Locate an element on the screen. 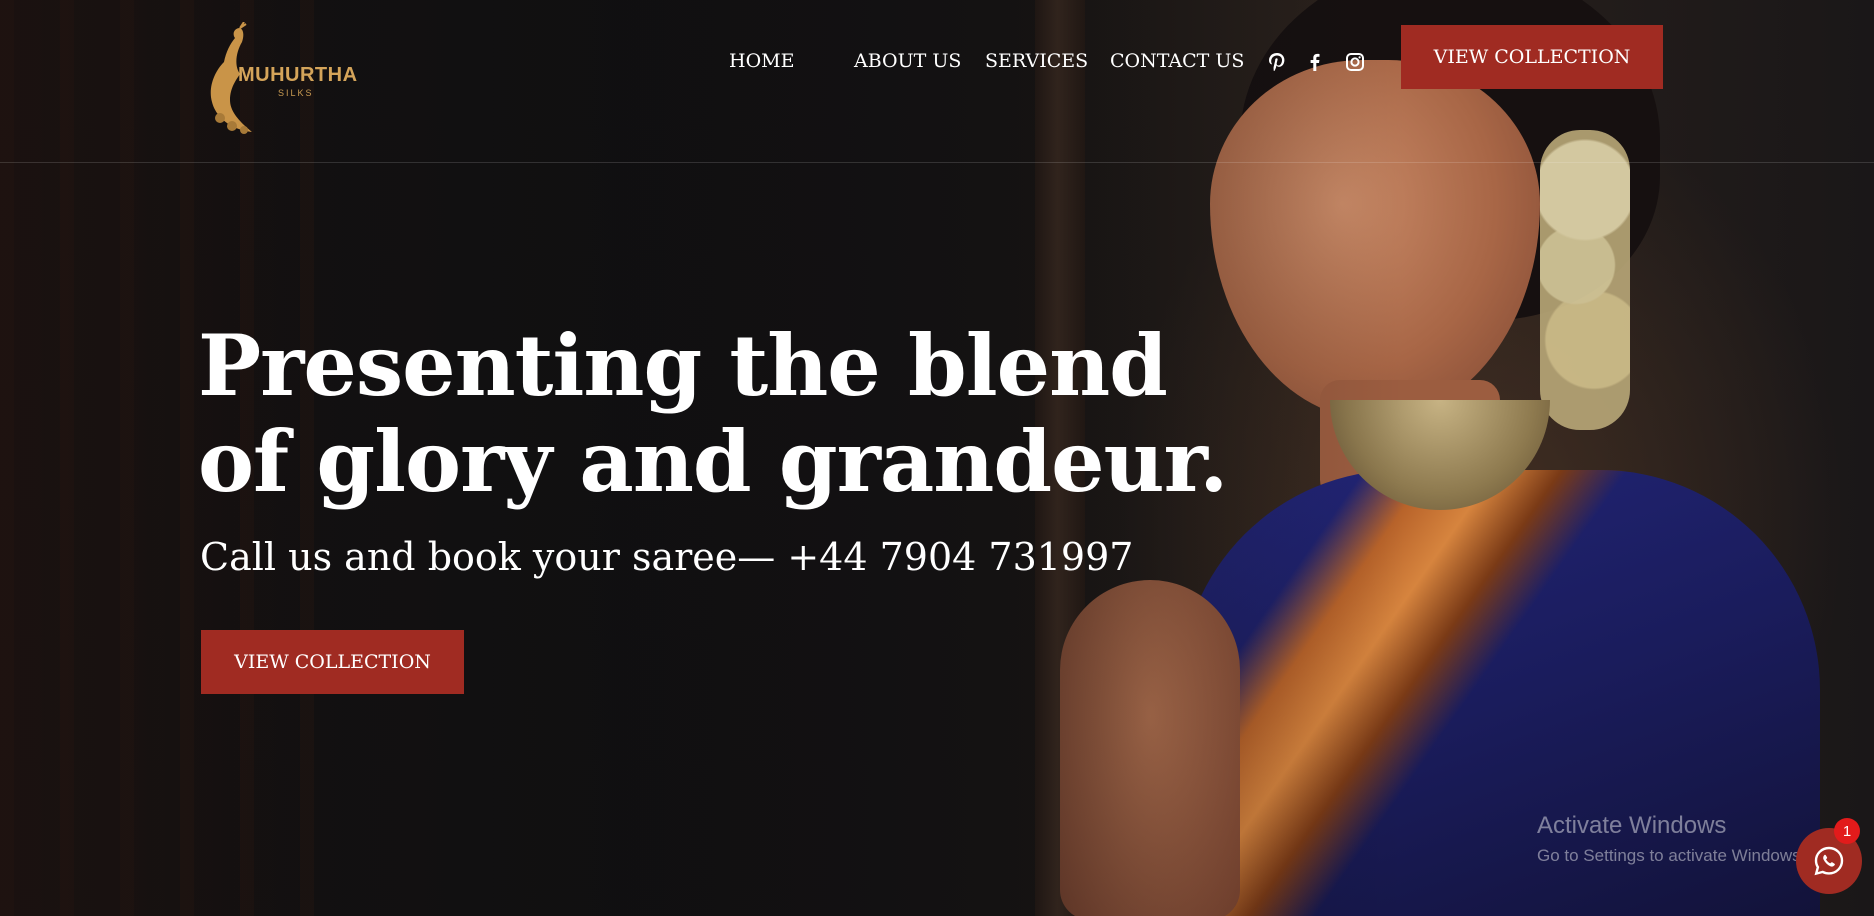 The image size is (1874, 916). brand-logo: MUHURTHA SILKS is located at coordinates (280, 81).